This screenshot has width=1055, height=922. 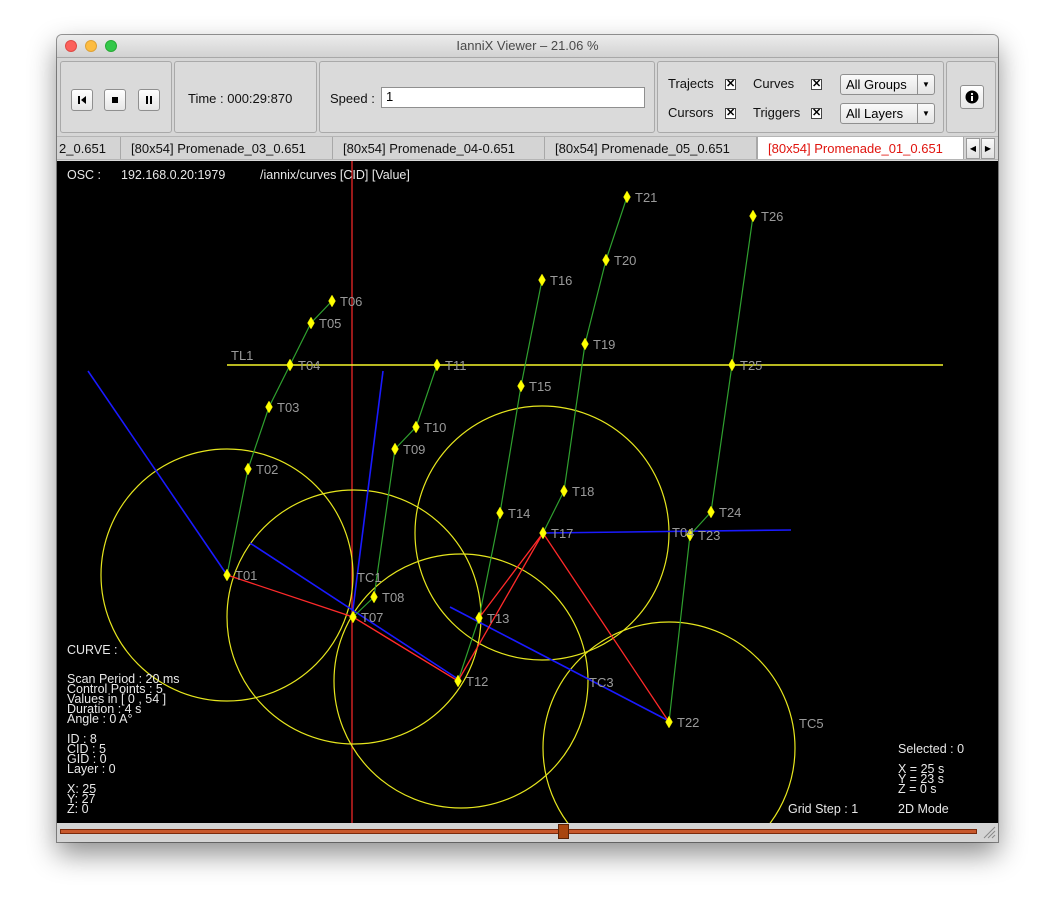 I want to click on title-bar: IanniX Viewer – 21.06 %, so click(x=527, y=46).